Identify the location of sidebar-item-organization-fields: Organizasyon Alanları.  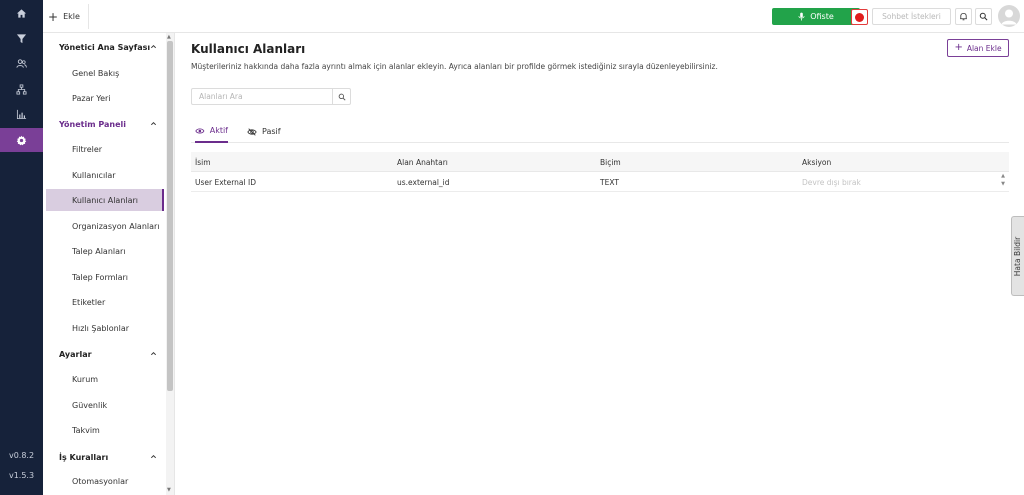
(105, 226).